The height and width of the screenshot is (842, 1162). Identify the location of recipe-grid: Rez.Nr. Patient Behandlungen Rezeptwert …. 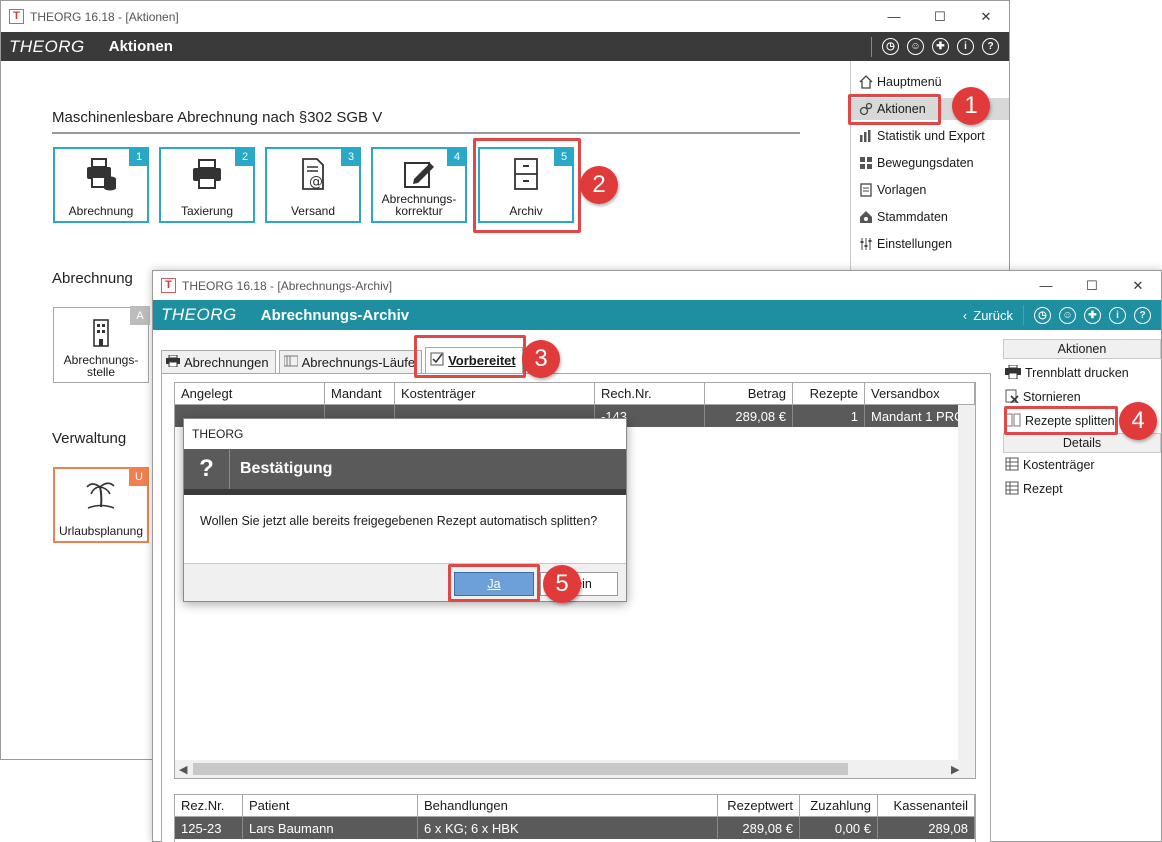
(575, 818).